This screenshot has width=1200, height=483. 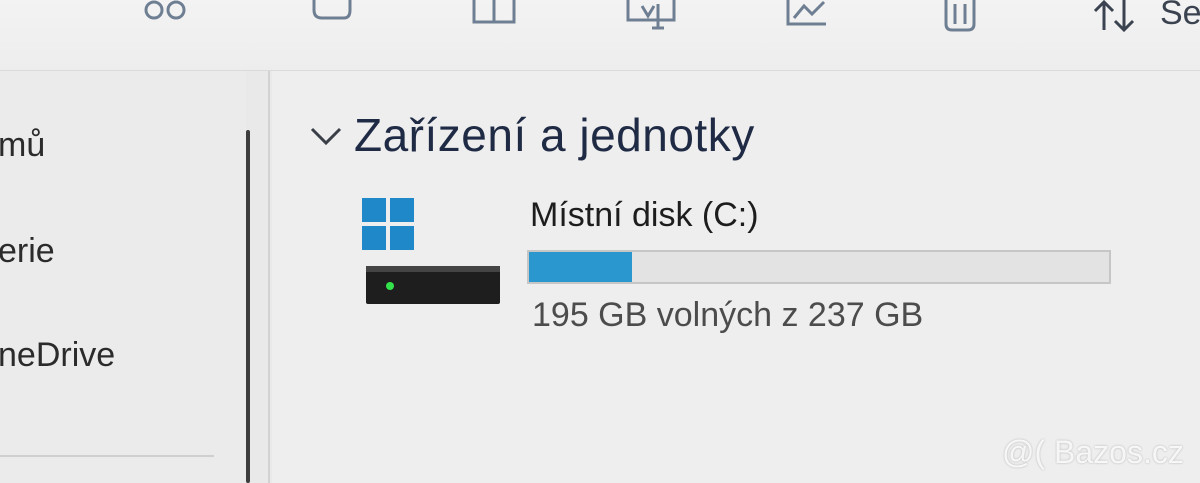 I want to click on windows-logo-icon, so click(x=388, y=224).